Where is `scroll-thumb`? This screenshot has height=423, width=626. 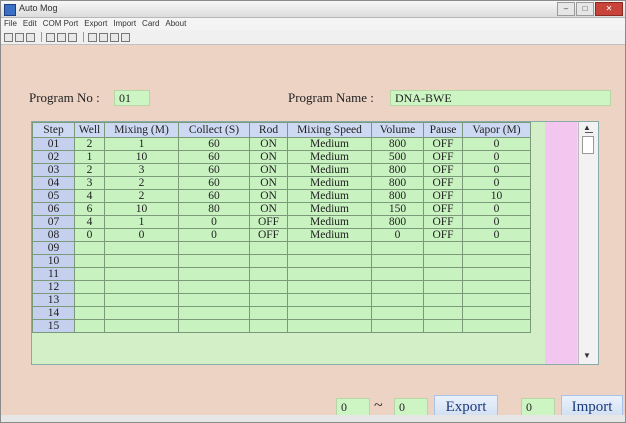 scroll-thumb is located at coordinates (588, 145).